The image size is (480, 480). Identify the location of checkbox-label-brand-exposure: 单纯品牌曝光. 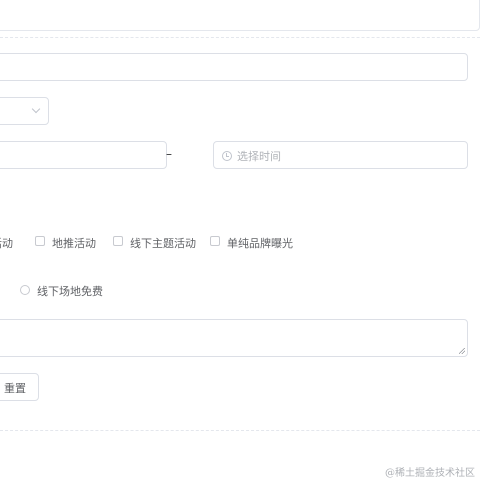
(260, 243).